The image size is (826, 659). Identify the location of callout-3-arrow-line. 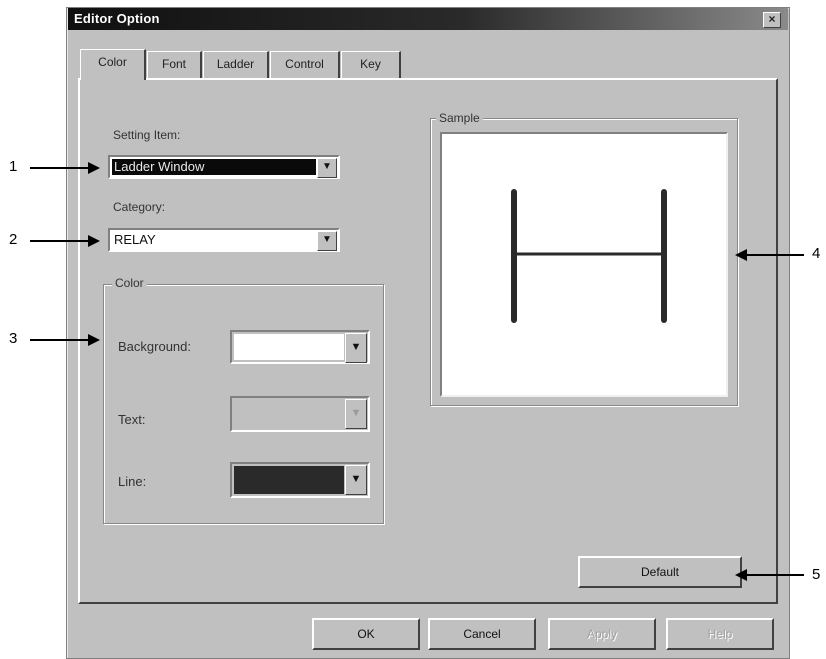
(59, 340).